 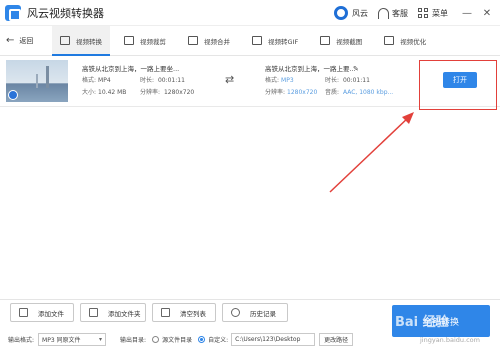 I want to click on output-format-select: MP3 同原文件 ▾, so click(x=72, y=339).